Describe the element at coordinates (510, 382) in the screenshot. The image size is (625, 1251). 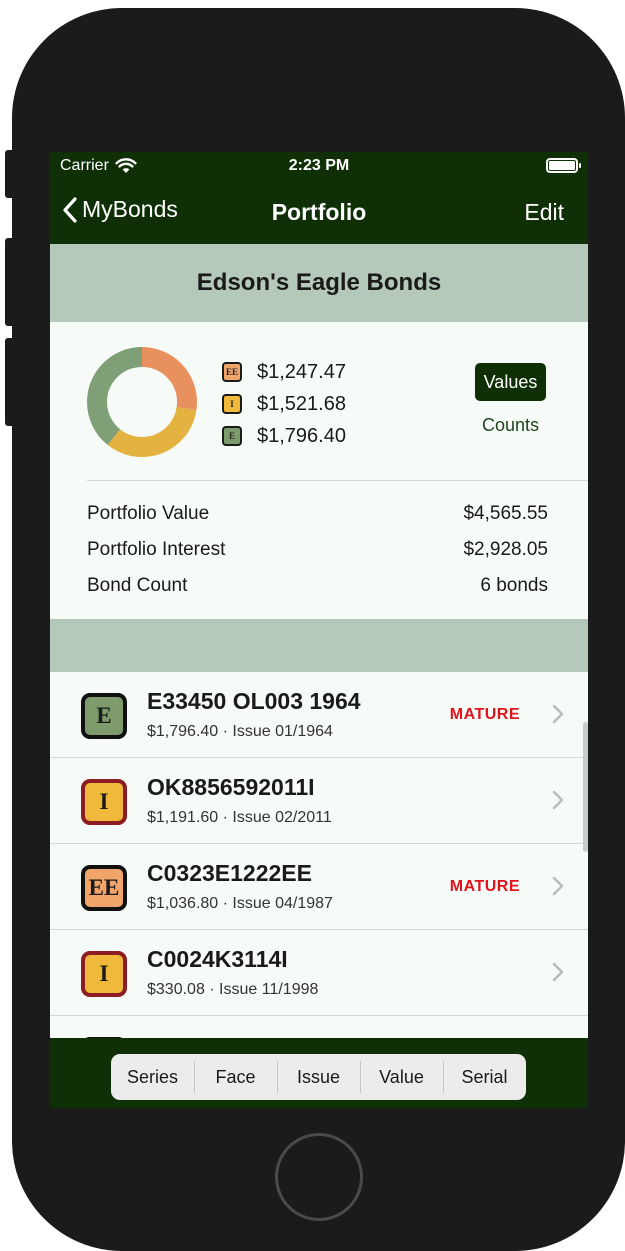
I see `values-toggle-button: Values` at that location.